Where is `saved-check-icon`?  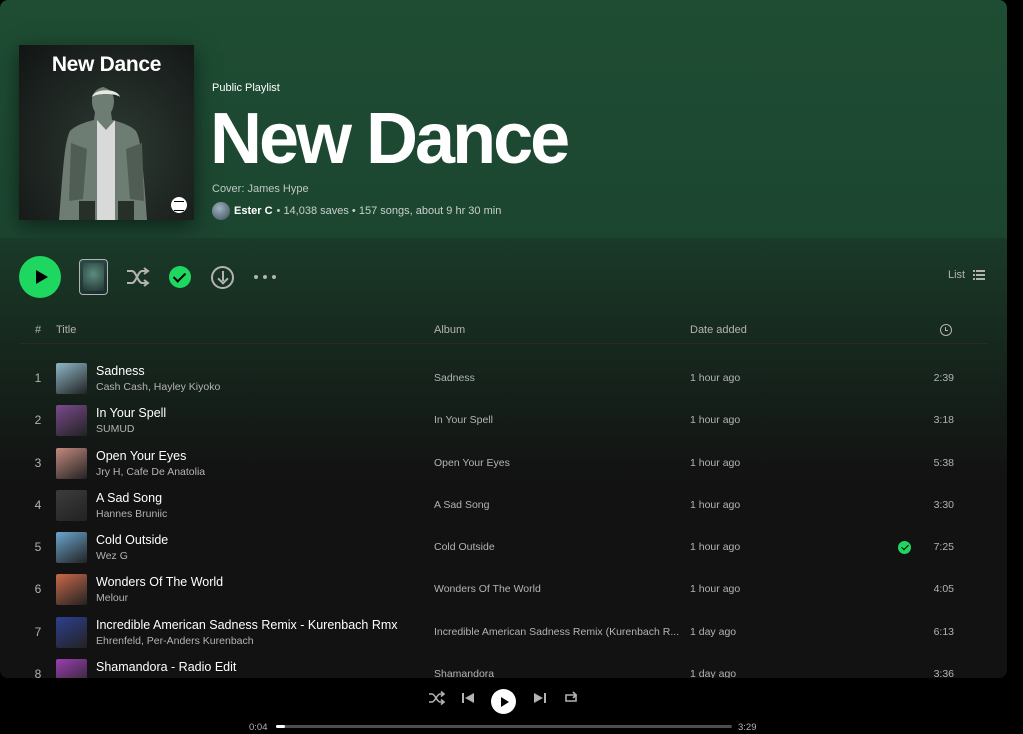
saved-check-icon is located at coordinates (180, 277).